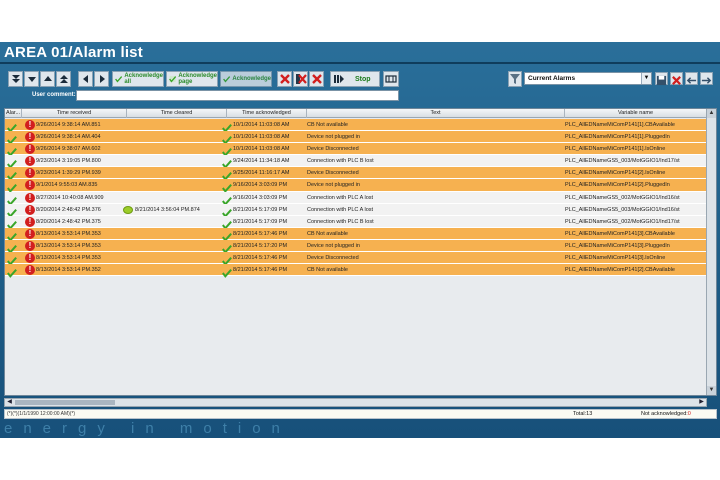 This screenshot has width=720, height=480. What do you see at coordinates (74, 113) in the screenshot?
I see `column-header-time-received: Time received` at bounding box center [74, 113].